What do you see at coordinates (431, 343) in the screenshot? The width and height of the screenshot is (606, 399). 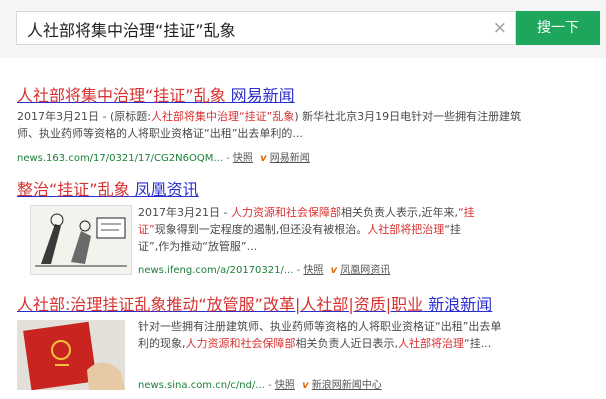 I see `snippet-highlight: 人社部将治理` at bounding box center [431, 343].